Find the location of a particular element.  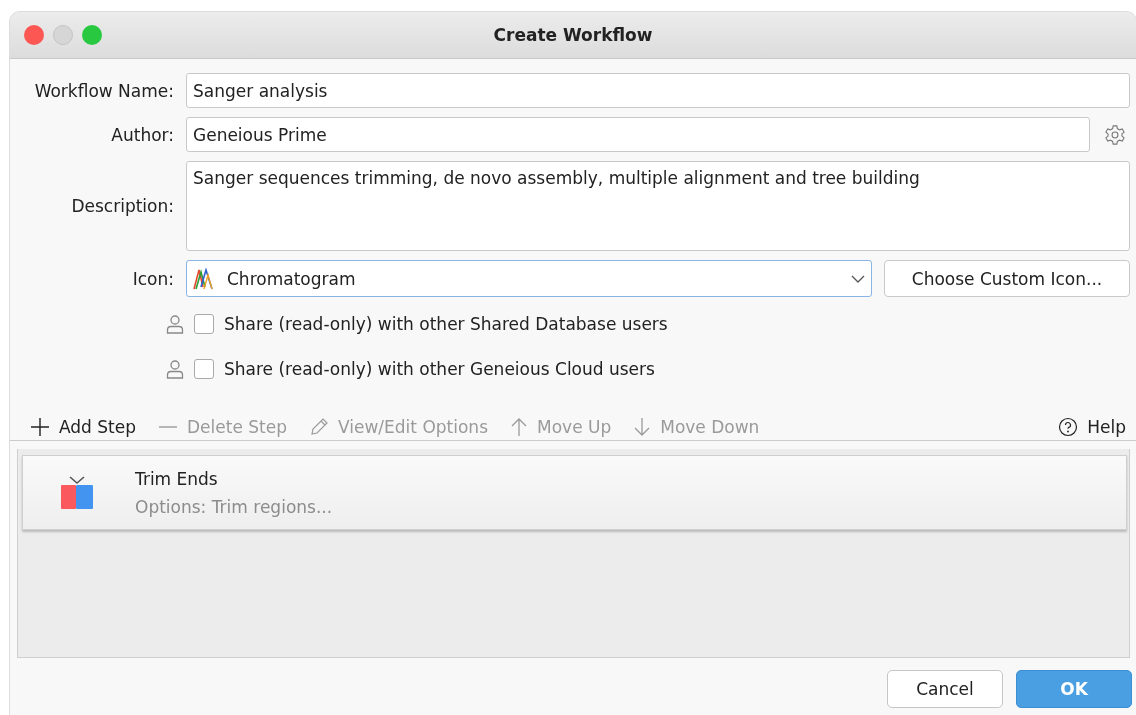

window-title: Create Workflow is located at coordinates (573, 35).